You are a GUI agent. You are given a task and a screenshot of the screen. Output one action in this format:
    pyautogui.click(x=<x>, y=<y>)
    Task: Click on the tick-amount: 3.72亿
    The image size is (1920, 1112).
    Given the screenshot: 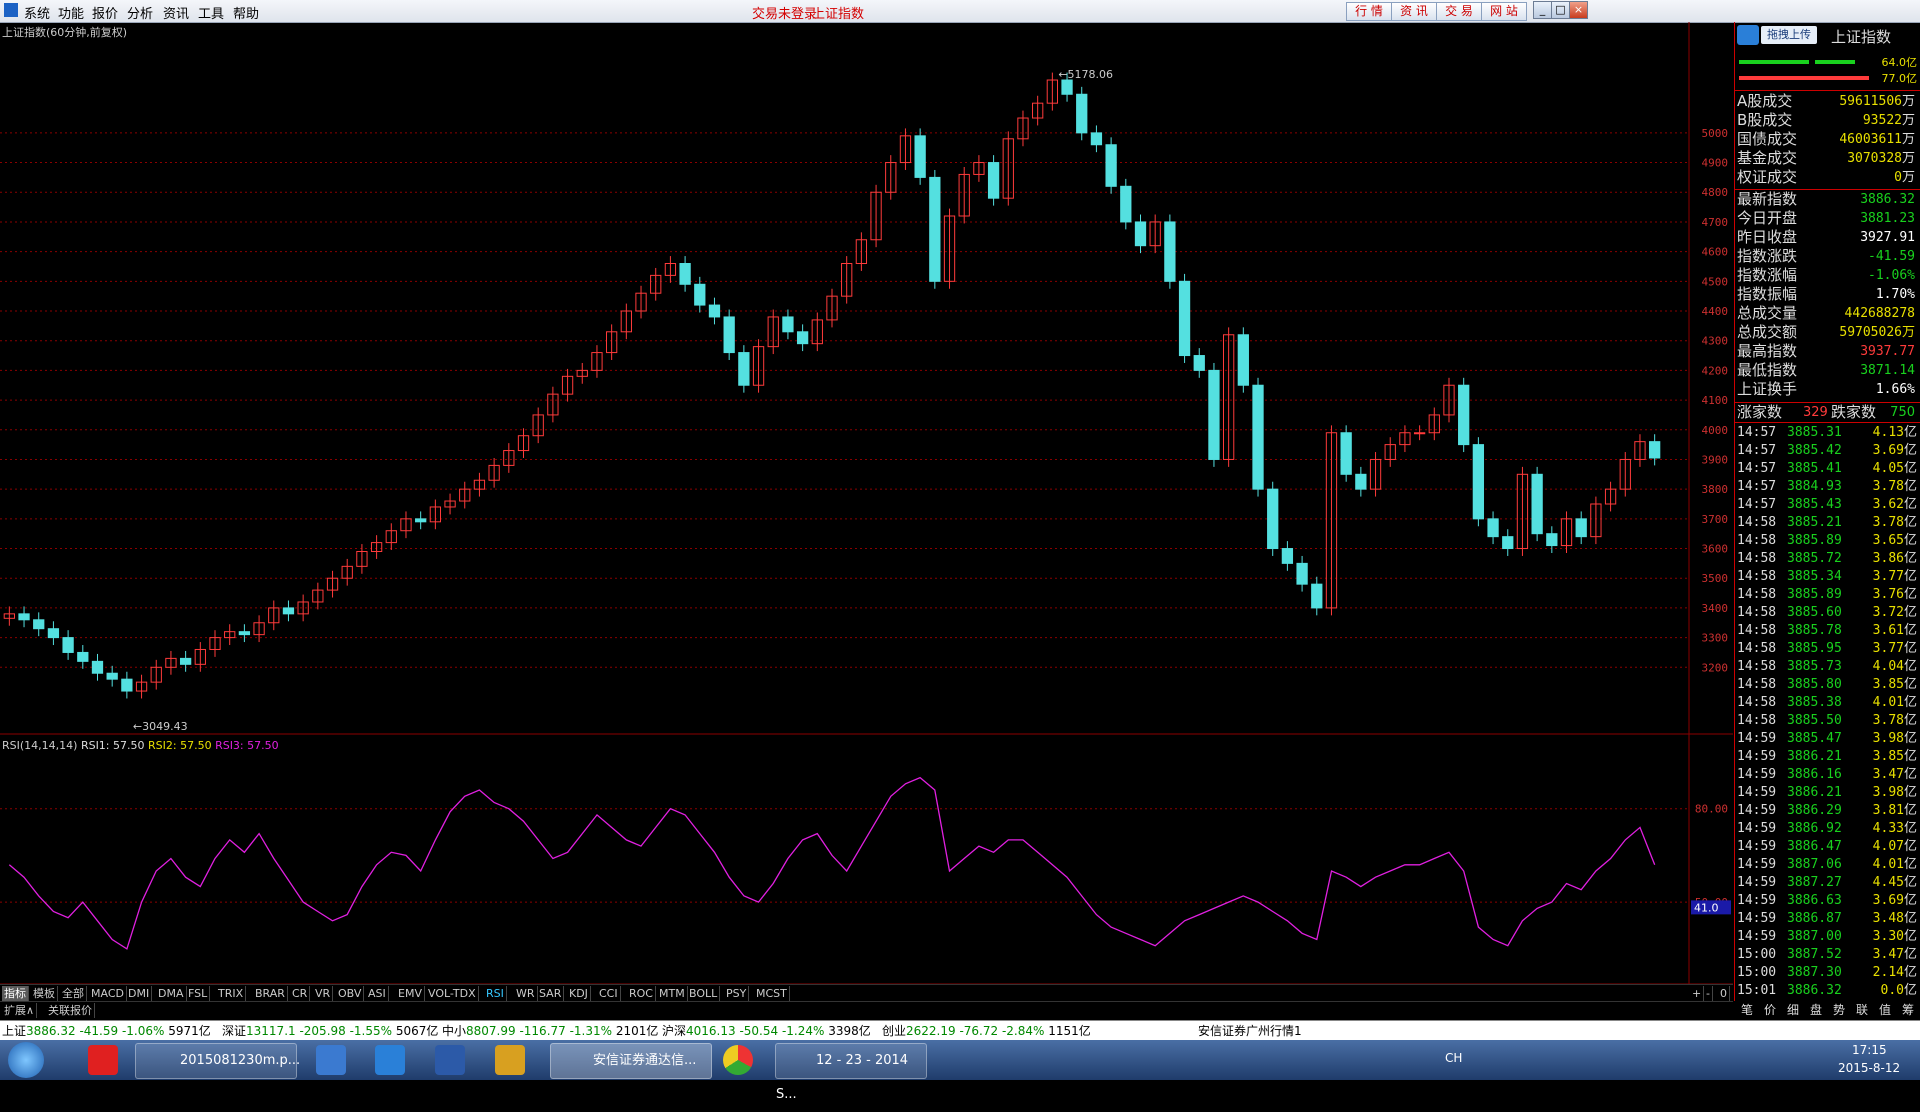 What is the action you would take?
    pyautogui.click(x=1895, y=613)
    